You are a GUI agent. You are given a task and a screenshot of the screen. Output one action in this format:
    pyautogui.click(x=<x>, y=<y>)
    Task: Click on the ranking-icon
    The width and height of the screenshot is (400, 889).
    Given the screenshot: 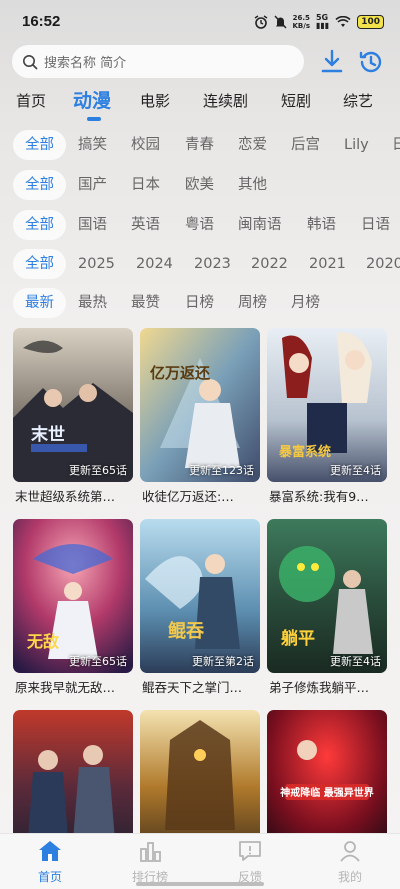 What is the action you would take?
    pyautogui.click(x=150, y=852)
    